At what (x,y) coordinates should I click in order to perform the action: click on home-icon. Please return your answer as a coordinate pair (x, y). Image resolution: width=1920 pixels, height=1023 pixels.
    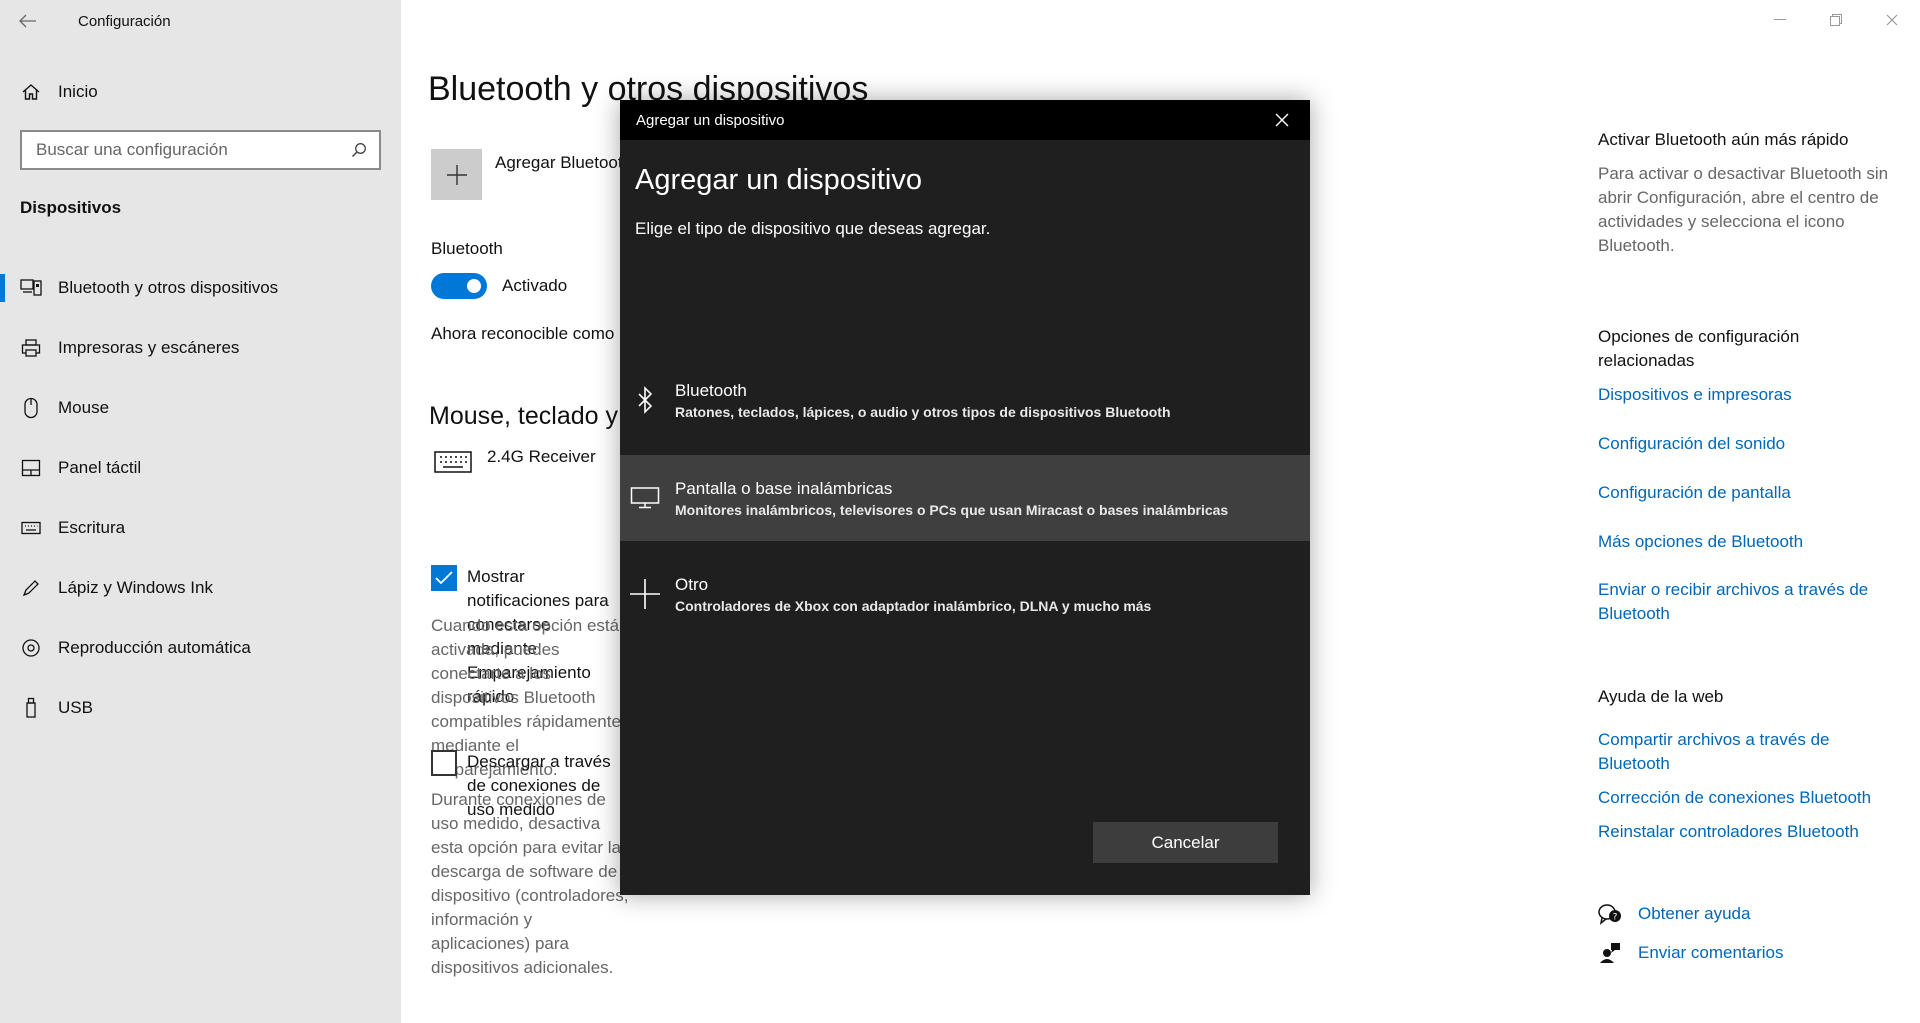
    Looking at the image, I should click on (31, 92).